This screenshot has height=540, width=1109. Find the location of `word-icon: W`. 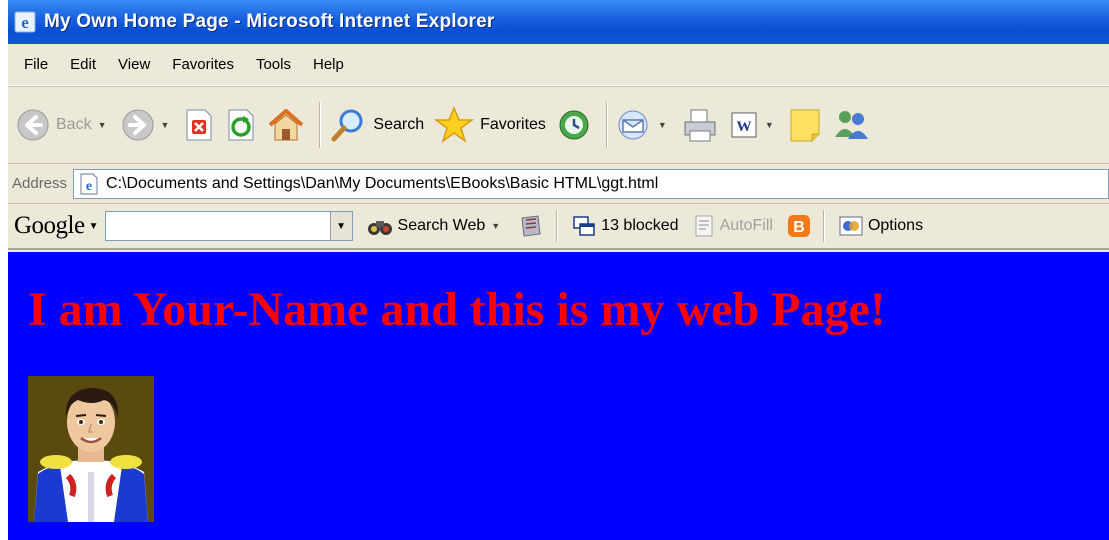

word-icon: W is located at coordinates (744, 125).